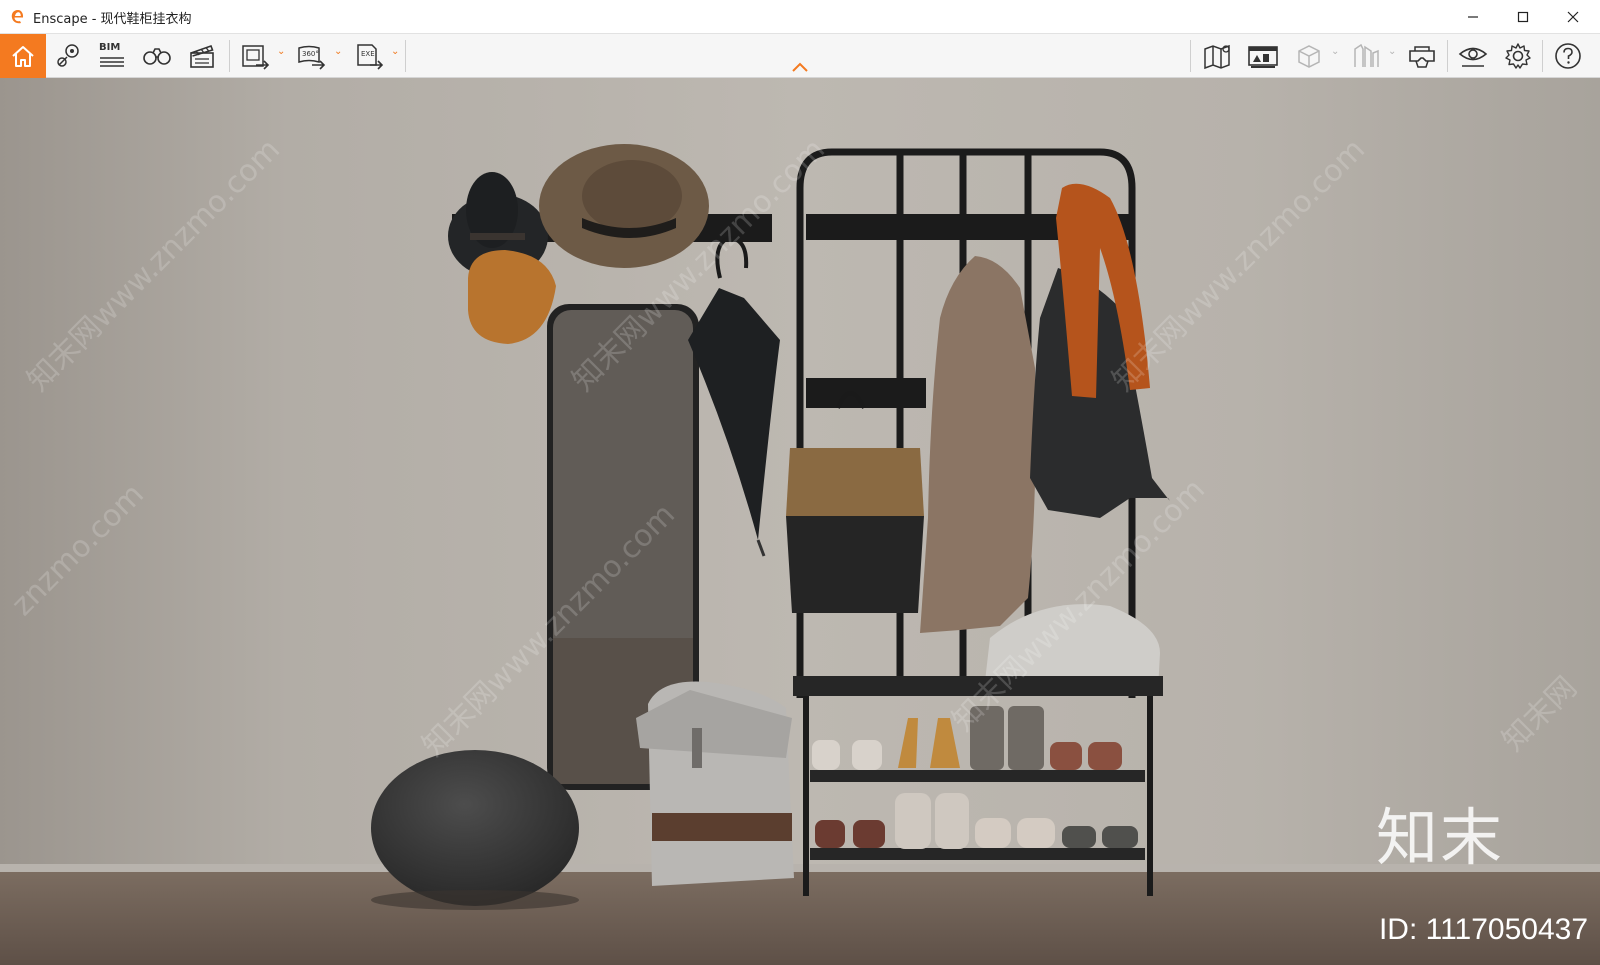  Describe the element at coordinates (281, 51) in the screenshot. I see `render-image-dropdown-icon: ⌄` at that location.